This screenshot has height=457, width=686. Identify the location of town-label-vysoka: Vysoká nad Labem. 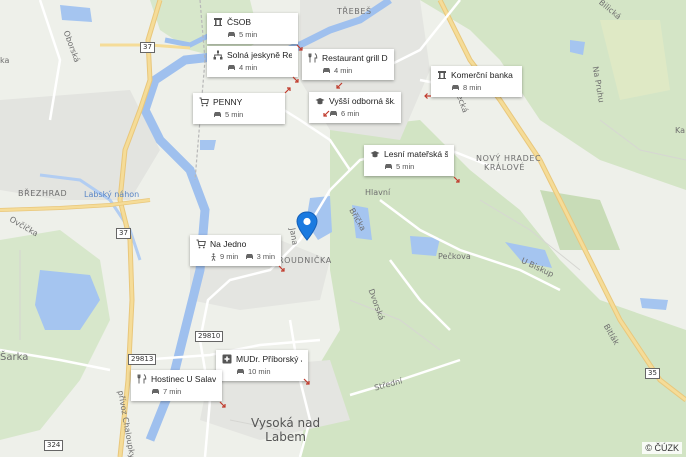
(286, 430).